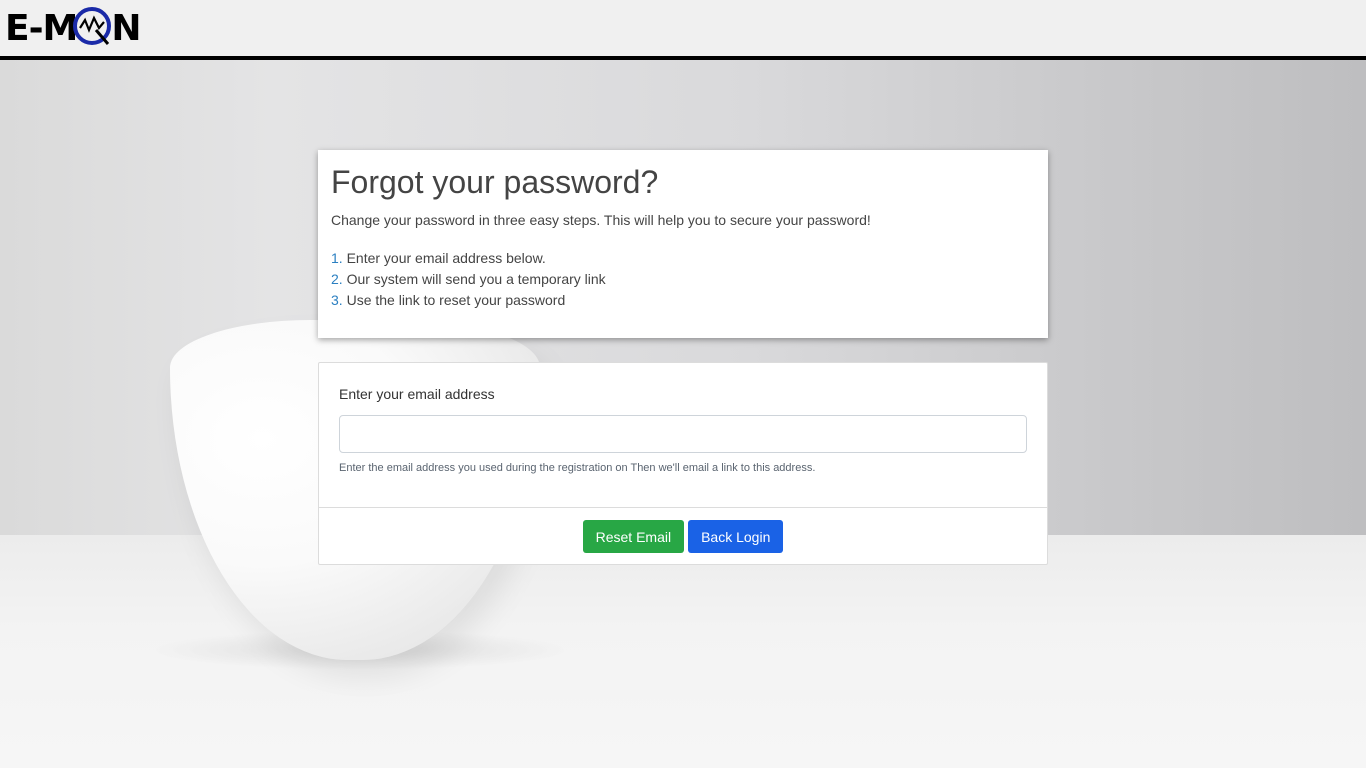 This screenshot has height=768, width=1366. I want to click on step-number: 1., so click(337, 258).